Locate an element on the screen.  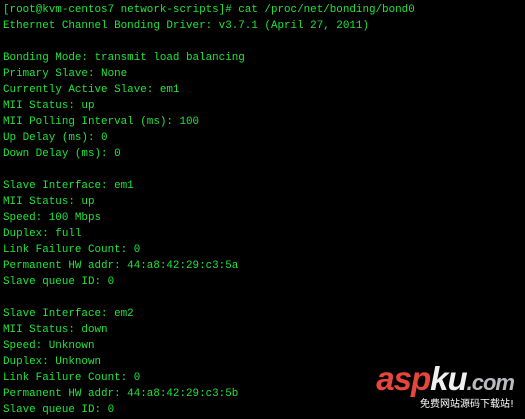
terminal-line: MII Status: down is located at coordinates (55, 330).